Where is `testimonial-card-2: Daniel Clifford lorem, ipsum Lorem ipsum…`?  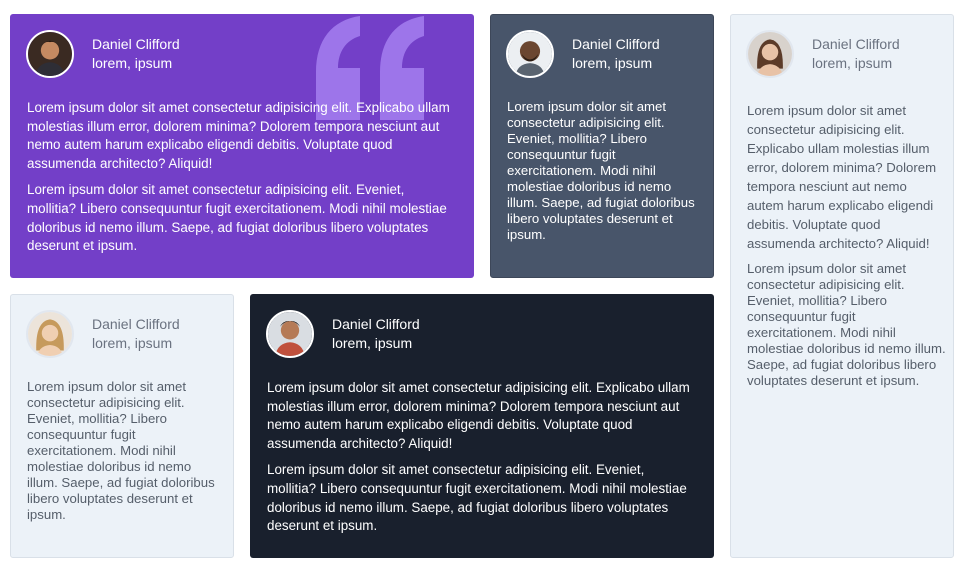
testimonial-card-2: Daniel Clifford lorem, ipsum Lorem ipsum… is located at coordinates (602, 146).